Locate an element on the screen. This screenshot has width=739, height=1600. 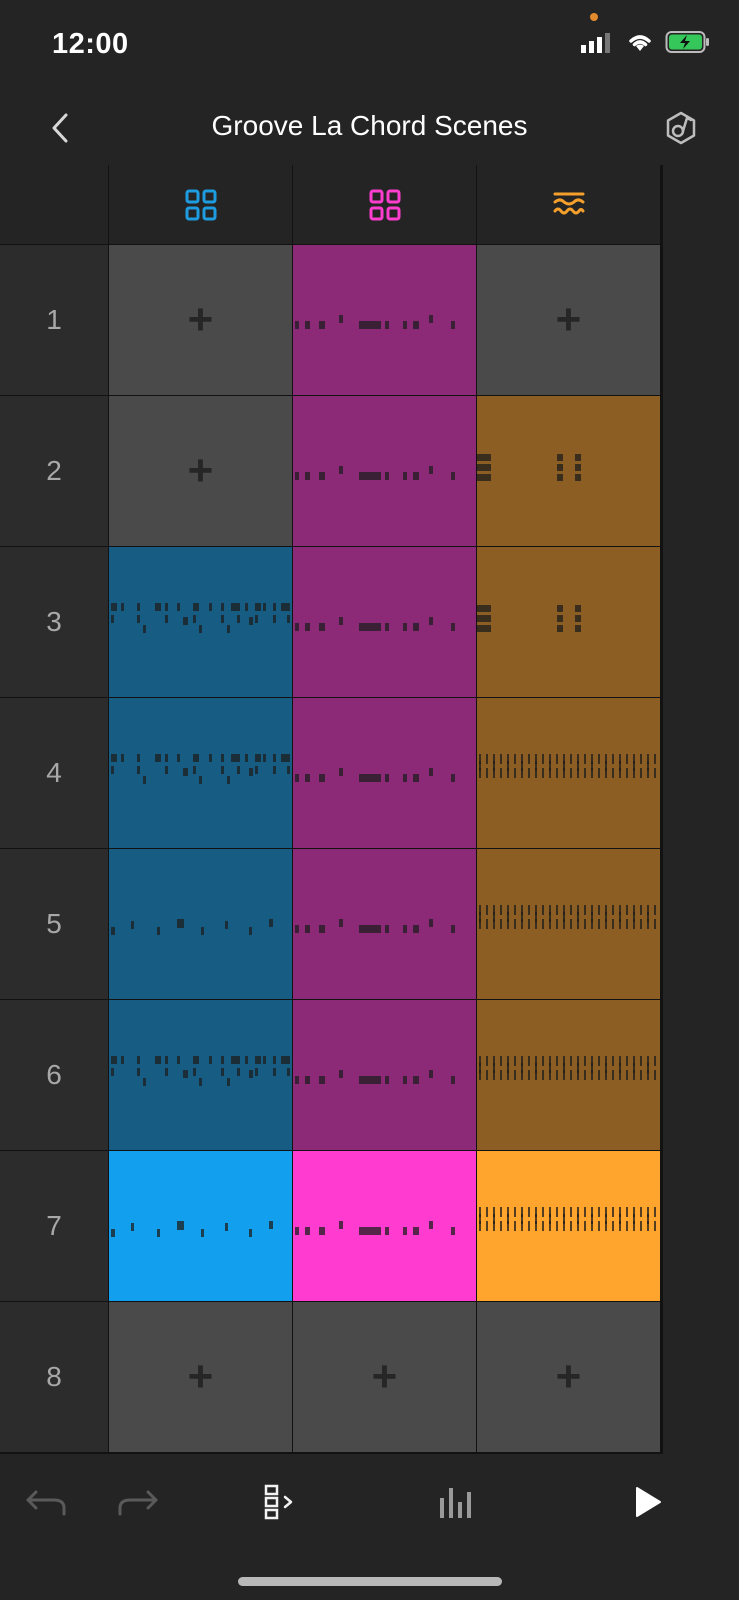
scene-label: 3 is located at coordinates (54, 622).